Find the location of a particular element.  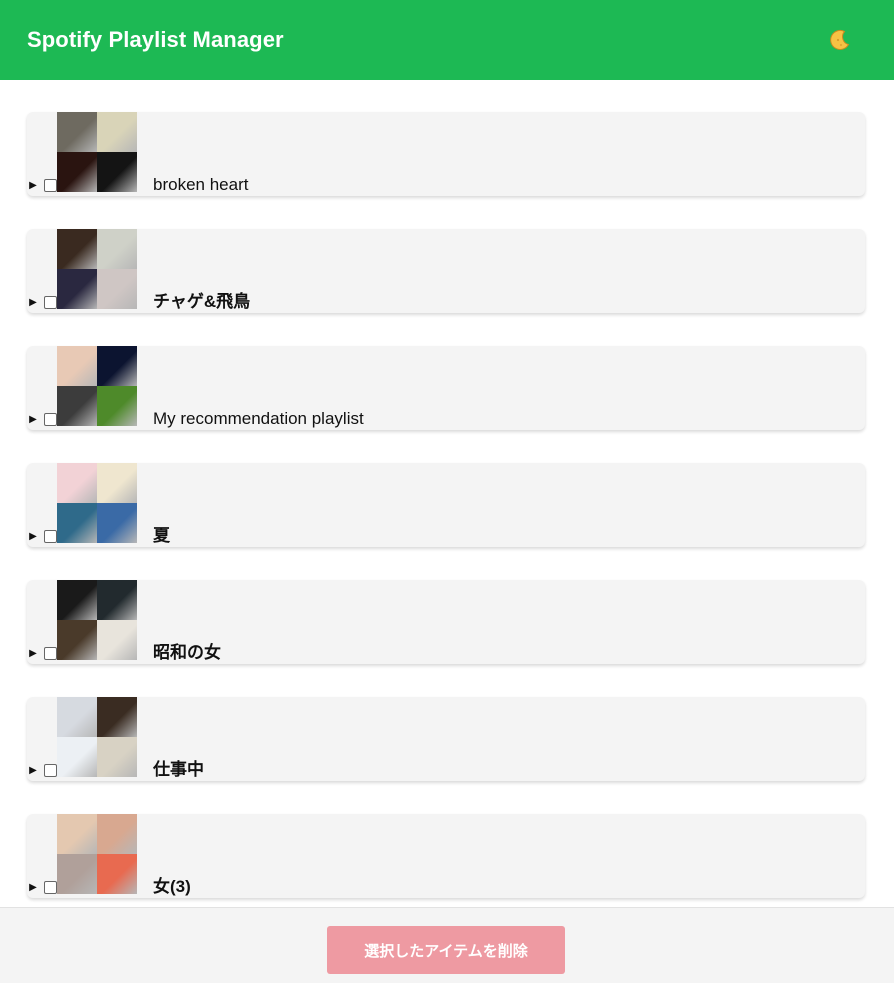

playlist-name: 昭和の女 is located at coordinates (187, 652).